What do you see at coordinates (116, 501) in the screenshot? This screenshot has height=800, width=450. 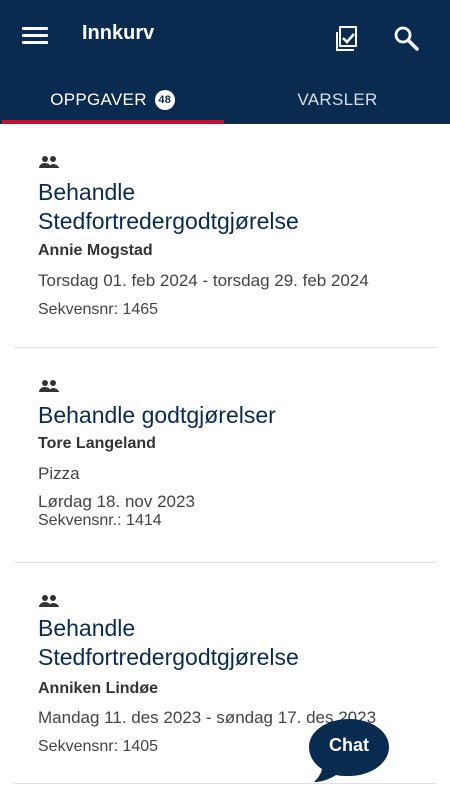 I see `task-date: Lørdag 18. nov 2023` at bounding box center [116, 501].